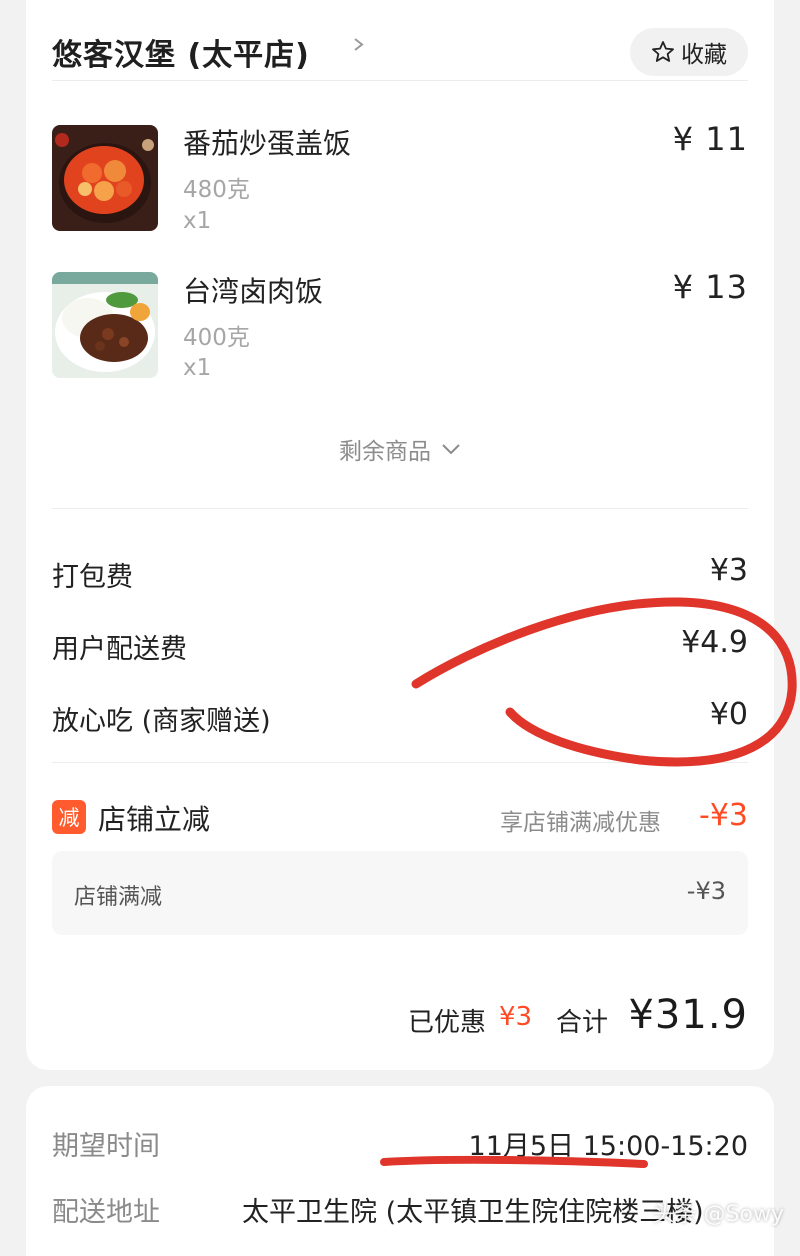  I want to click on discount-desc: 享店铺满减优惠, so click(580, 823).